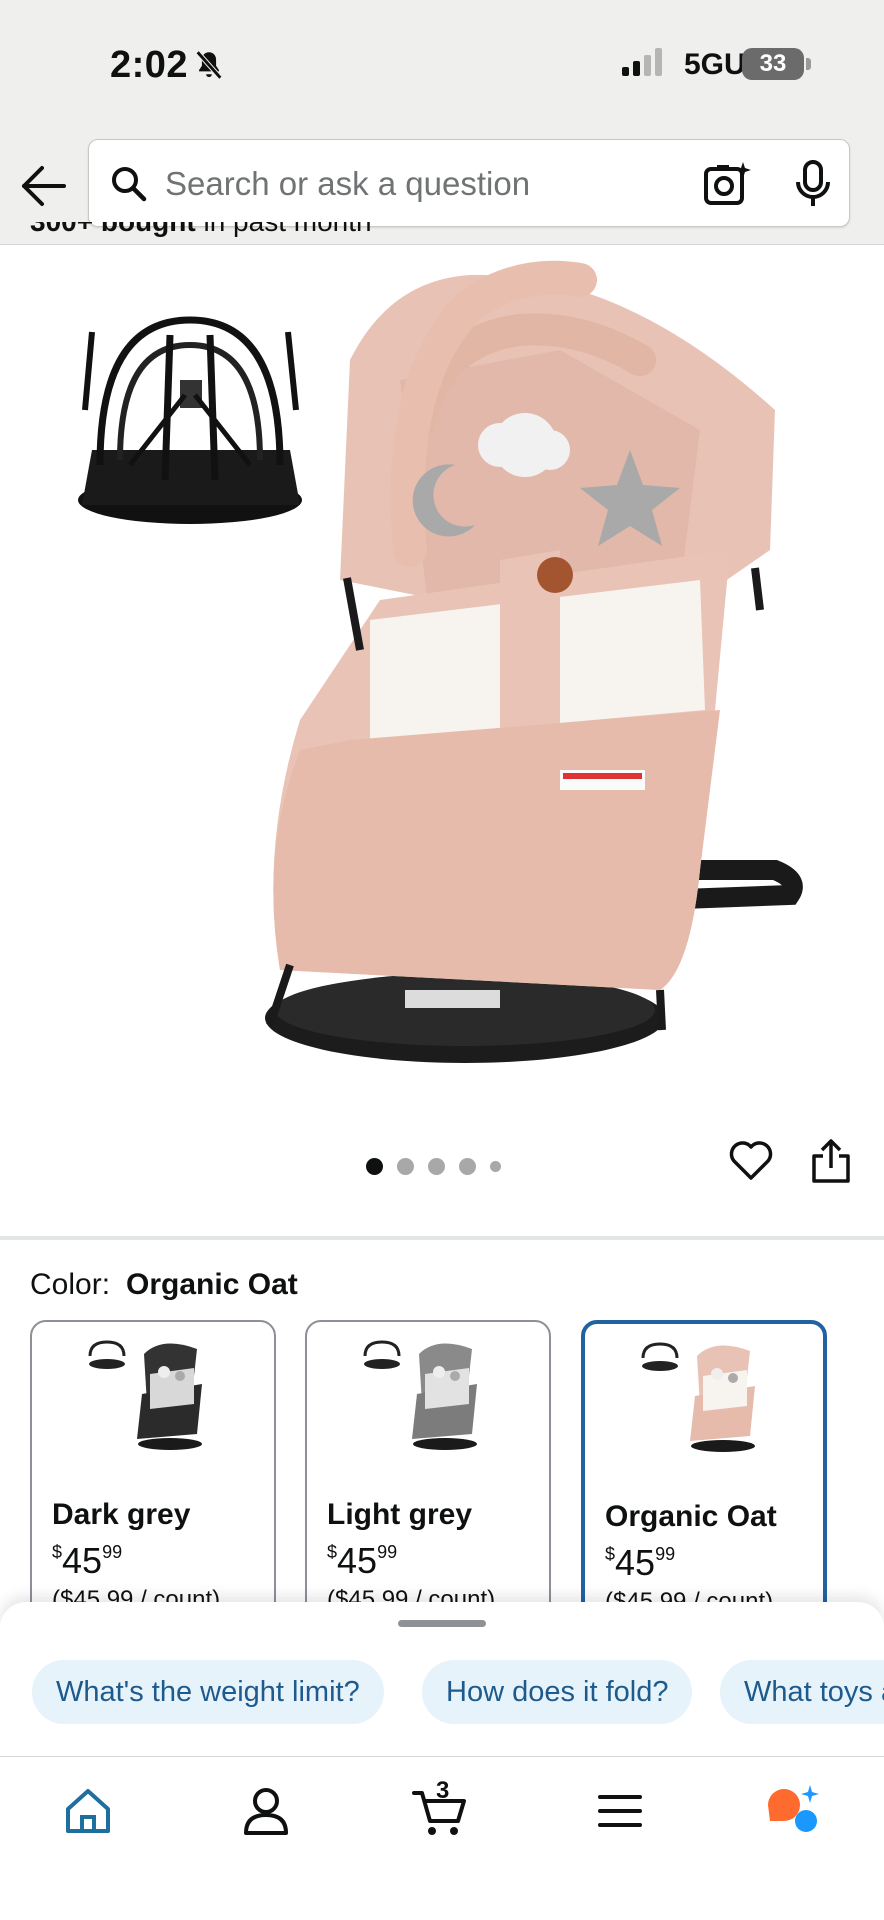 Image resolution: width=884 pixels, height=1920 pixels. I want to click on question-chip: What's the weight limit?, so click(208, 1692).